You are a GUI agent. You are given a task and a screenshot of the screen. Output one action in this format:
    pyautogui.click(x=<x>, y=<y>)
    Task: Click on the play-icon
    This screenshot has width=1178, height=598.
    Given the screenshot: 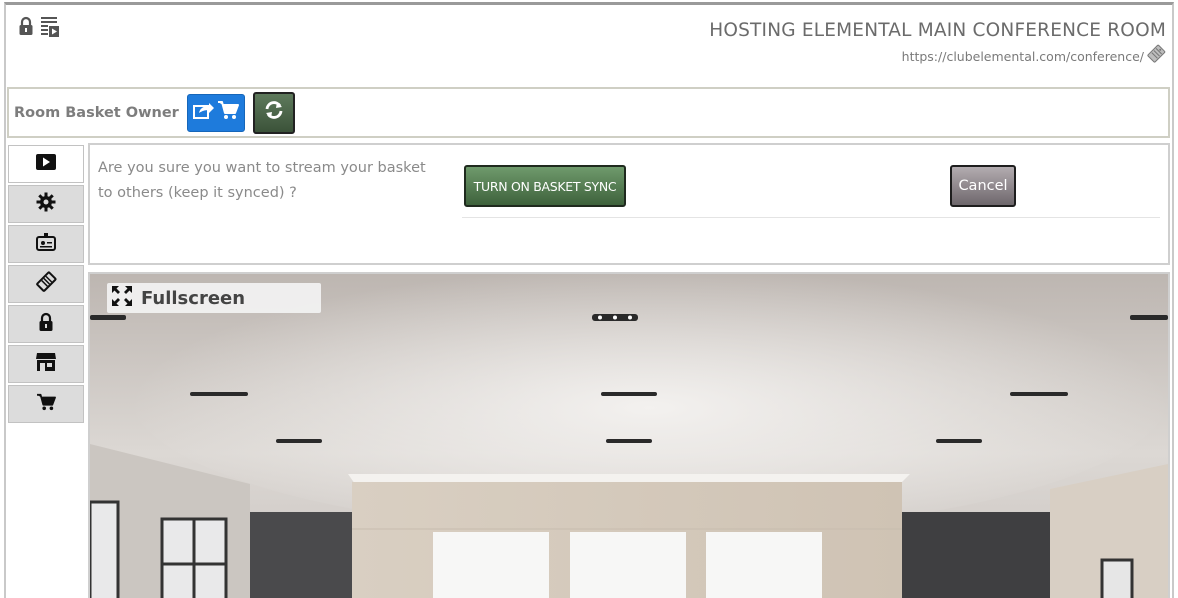 What is the action you would take?
    pyautogui.click(x=46, y=164)
    